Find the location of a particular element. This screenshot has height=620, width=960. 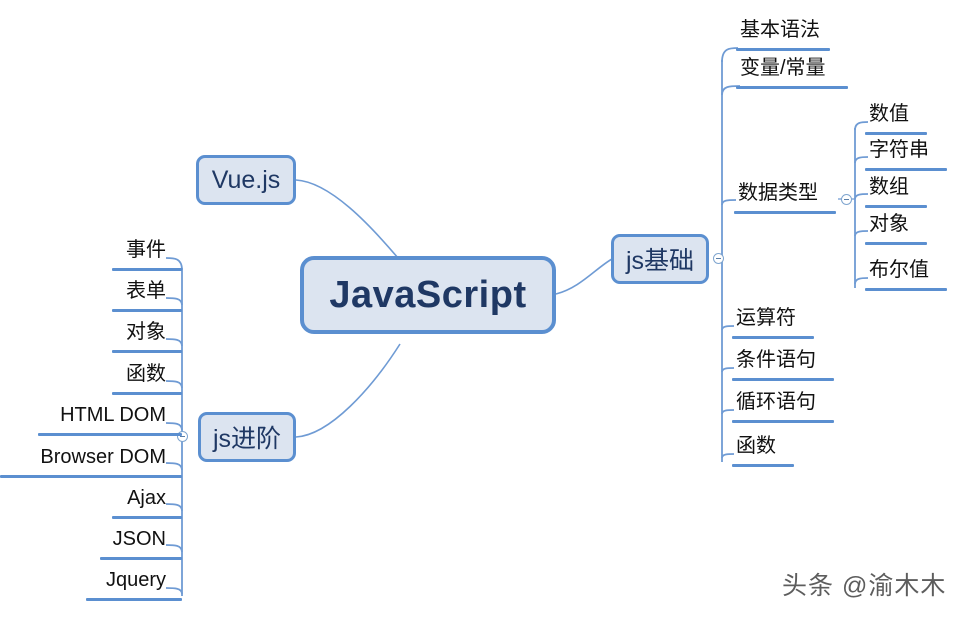

leaf-functions-basic-label: 函数 is located at coordinates (756, 446).